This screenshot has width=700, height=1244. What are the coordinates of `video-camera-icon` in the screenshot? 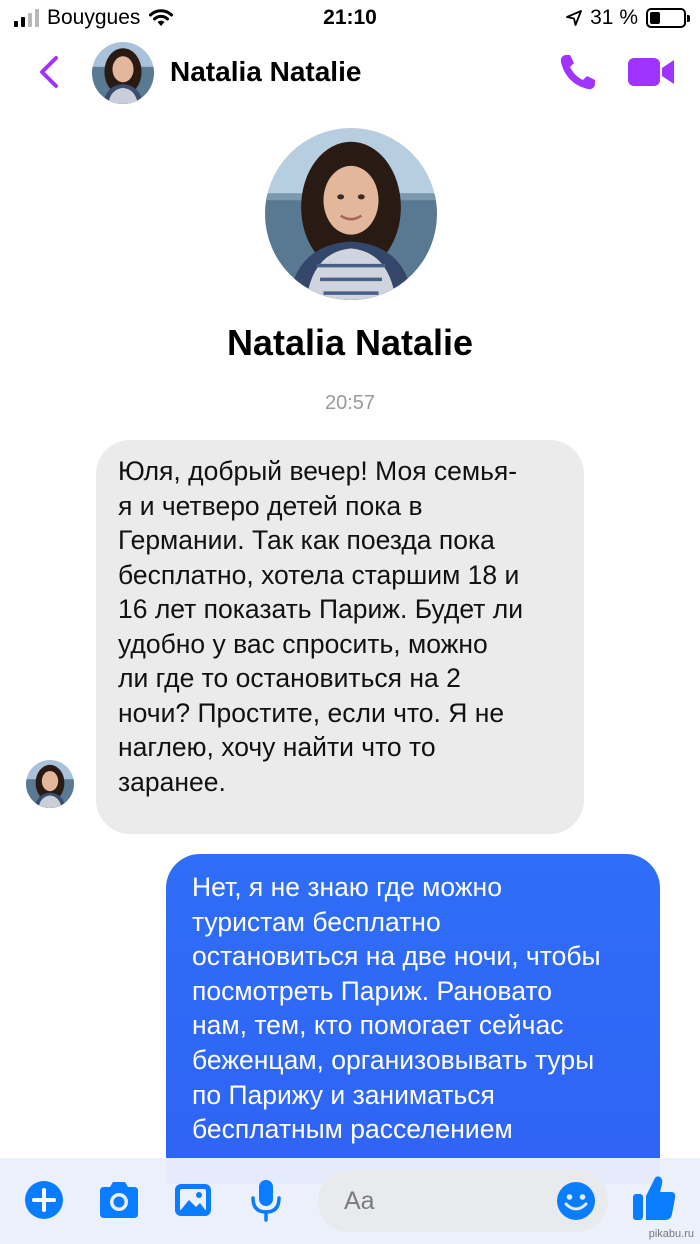 It's located at (651, 72).